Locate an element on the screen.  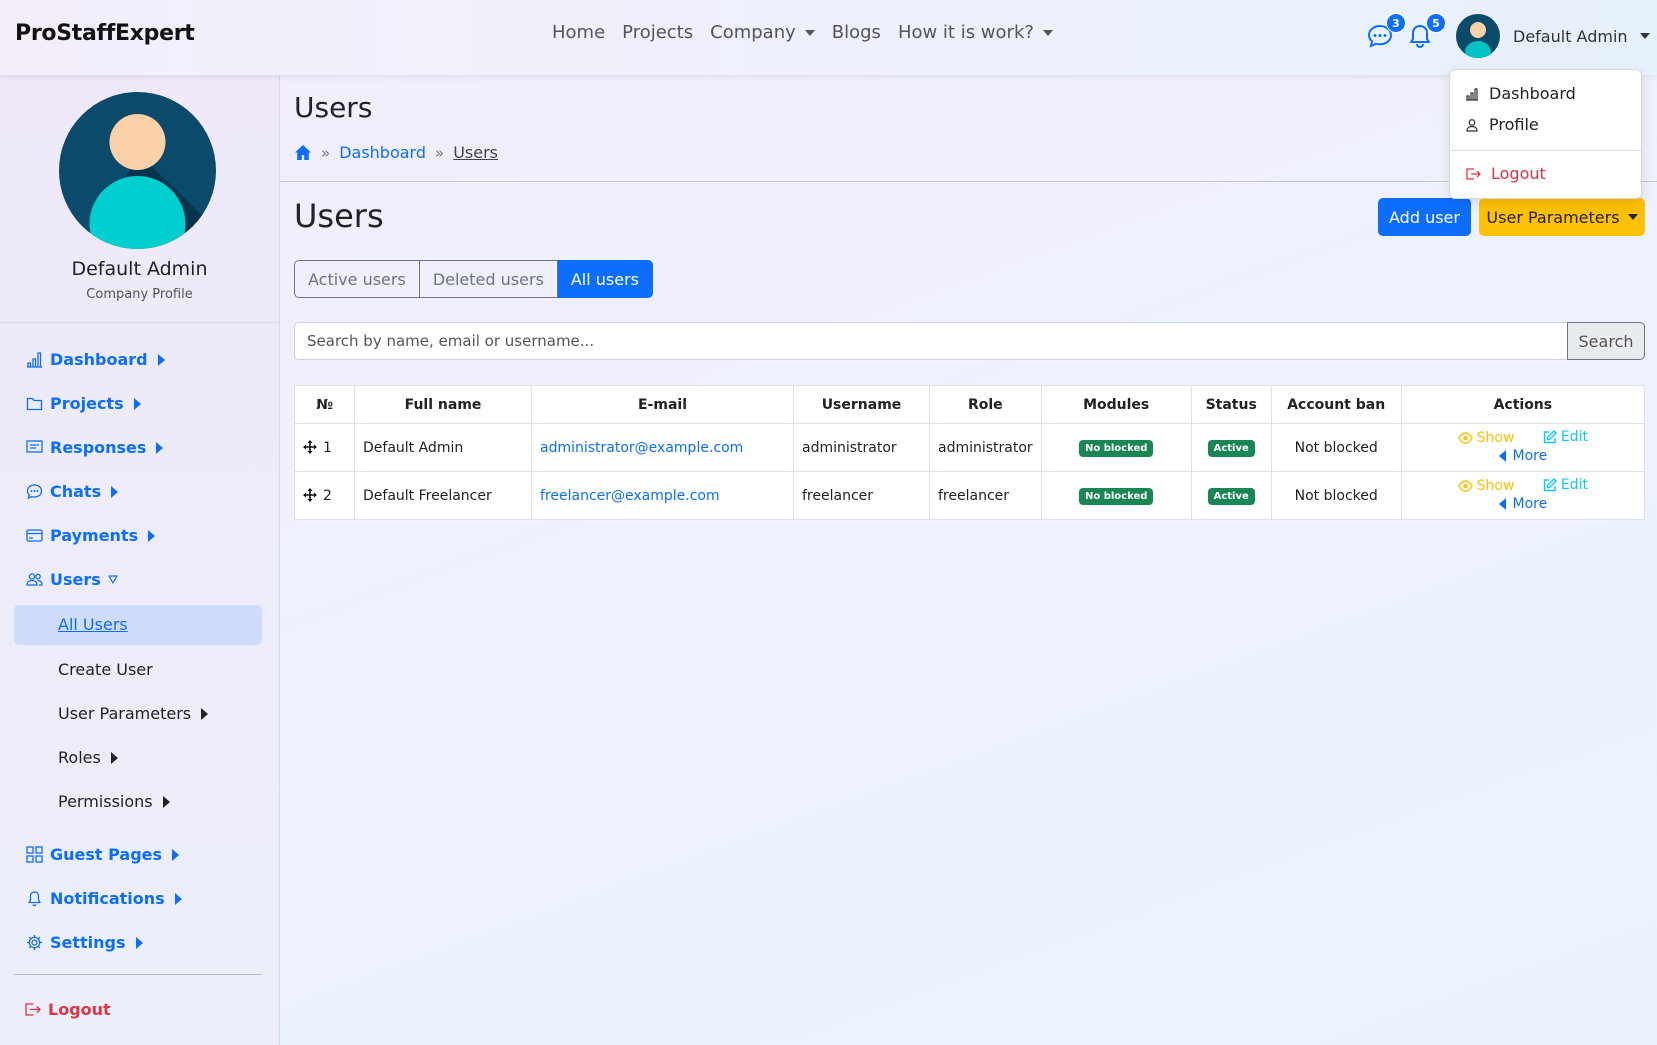
search-button: Search is located at coordinates (1606, 341).